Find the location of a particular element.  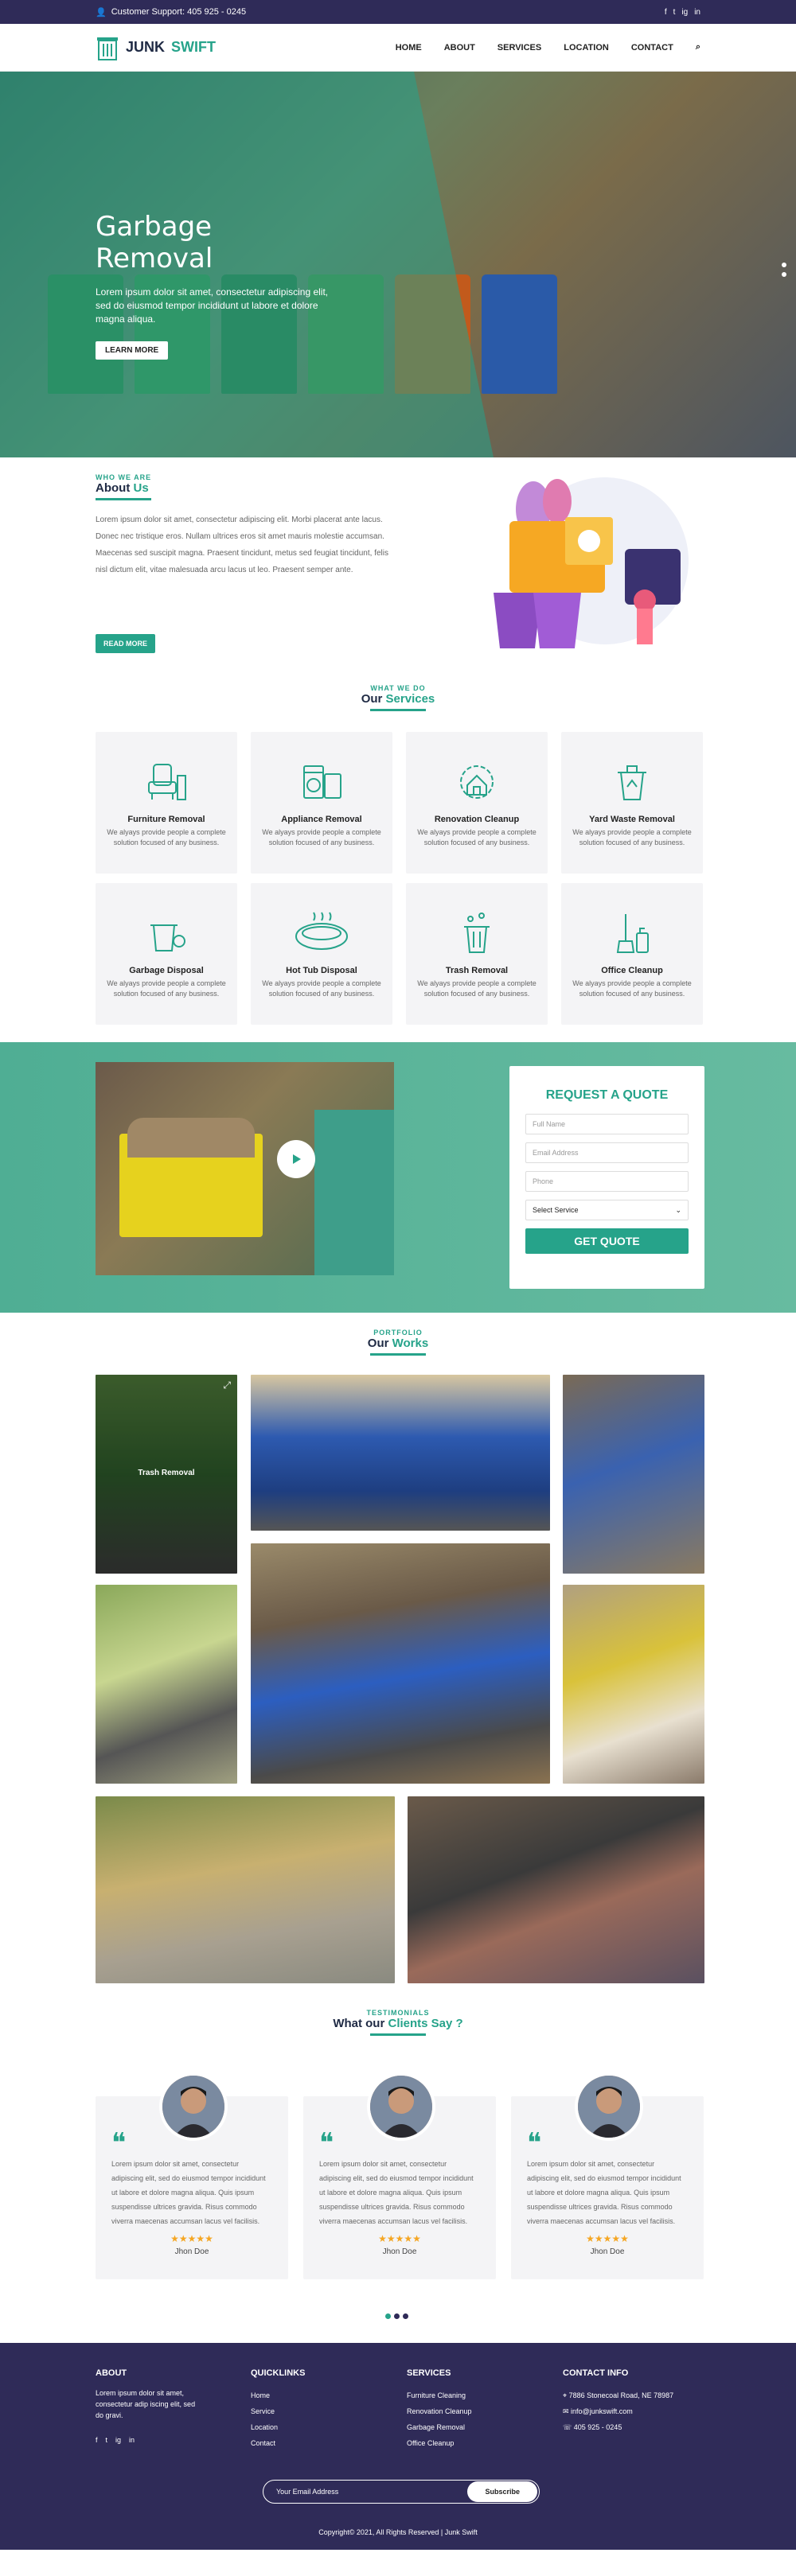

slider-dots is located at coordinates (784, 270).